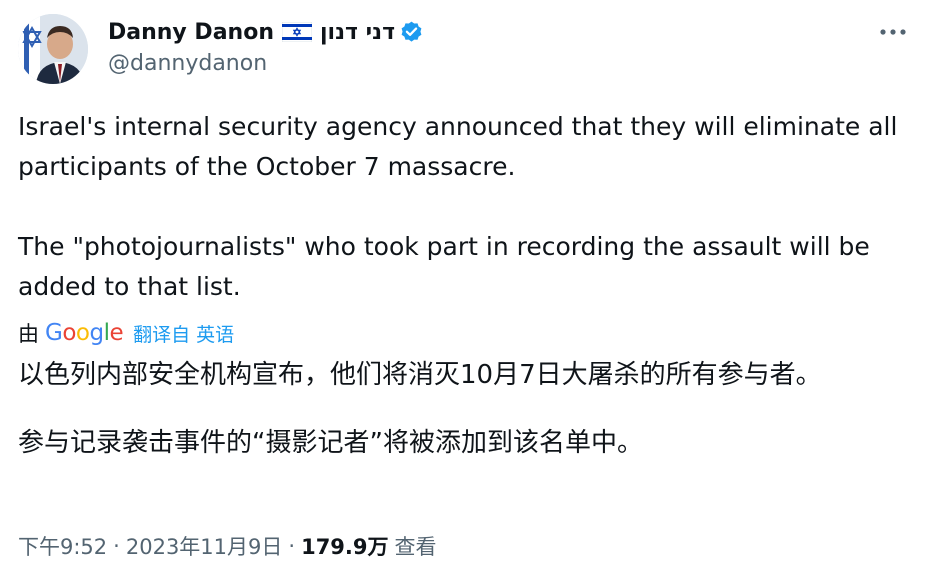 Image resolution: width=927 pixels, height=573 pixels. I want to click on google-logo: Google, so click(84, 333).